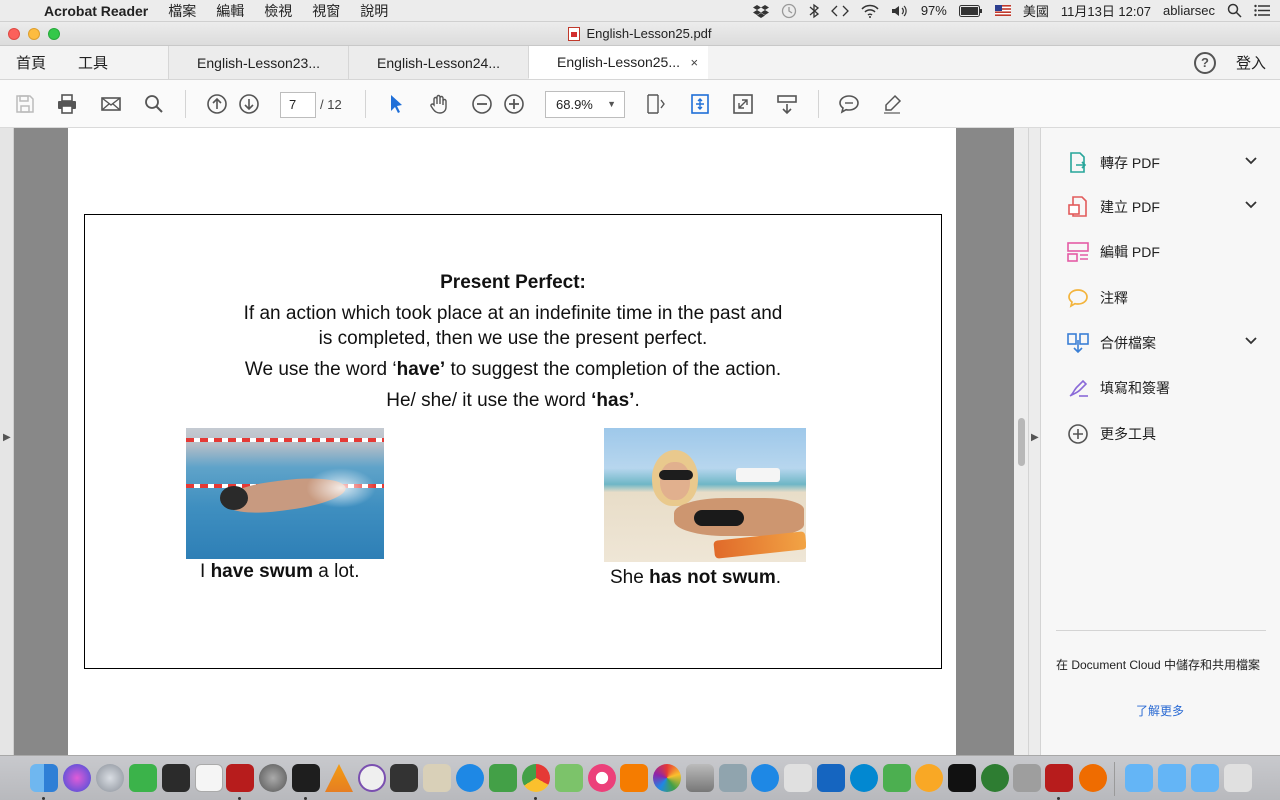  I want to click on pycharm-icon, so click(962, 778).